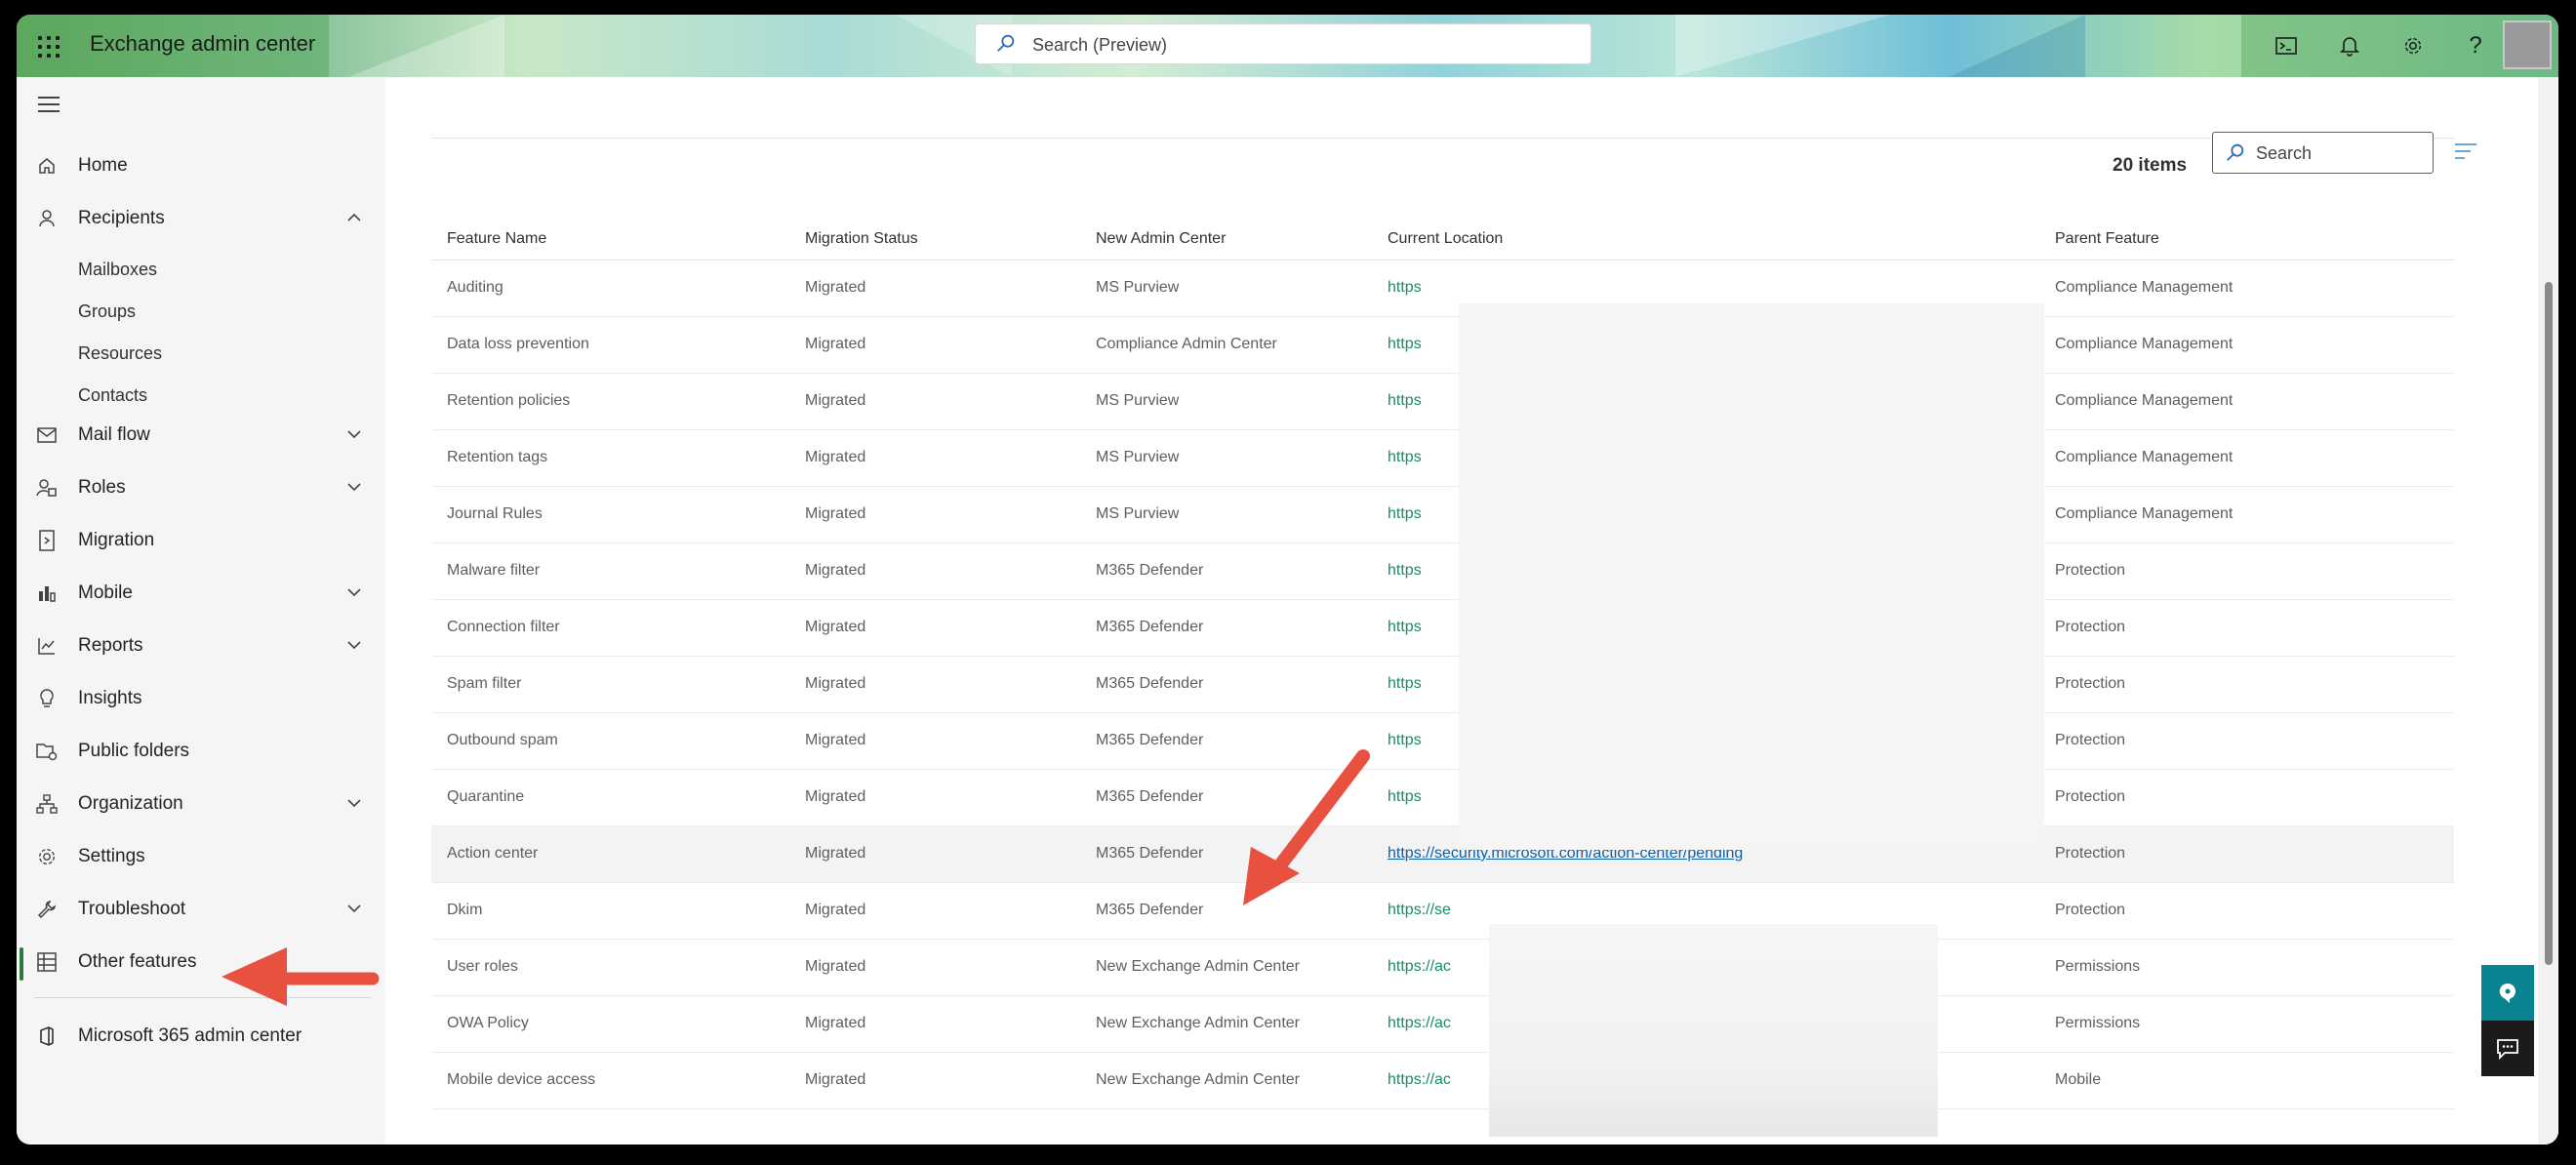  Describe the element at coordinates (2349, 46) in the screenshot. I see `bell-icon` at that location.